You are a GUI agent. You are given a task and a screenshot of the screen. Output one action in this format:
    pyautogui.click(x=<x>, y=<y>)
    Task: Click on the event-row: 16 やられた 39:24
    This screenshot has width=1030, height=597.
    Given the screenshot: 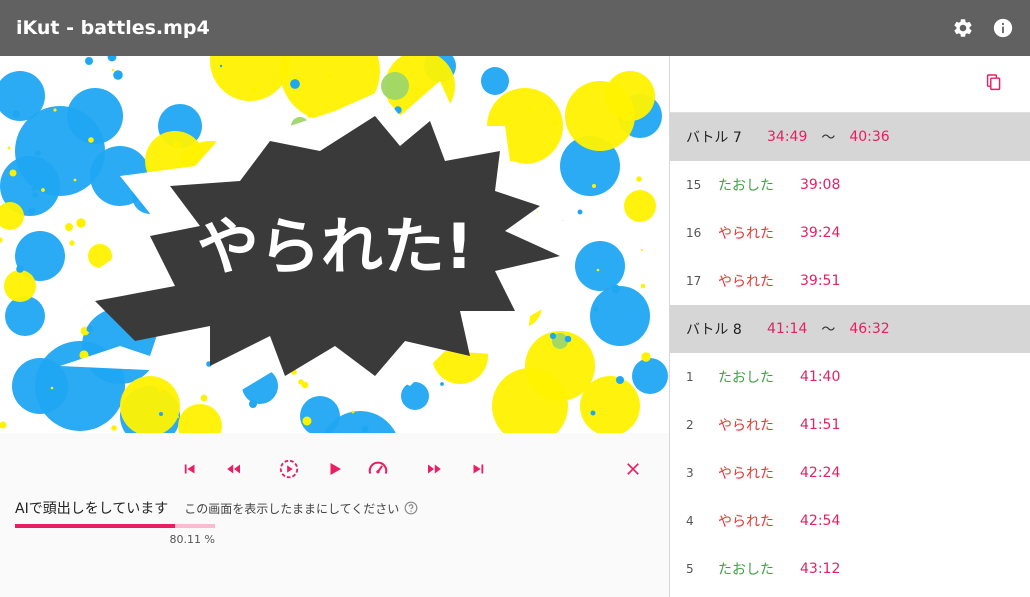 What is the action you would take?
    pyautogui.click(x=850, y=233)
    